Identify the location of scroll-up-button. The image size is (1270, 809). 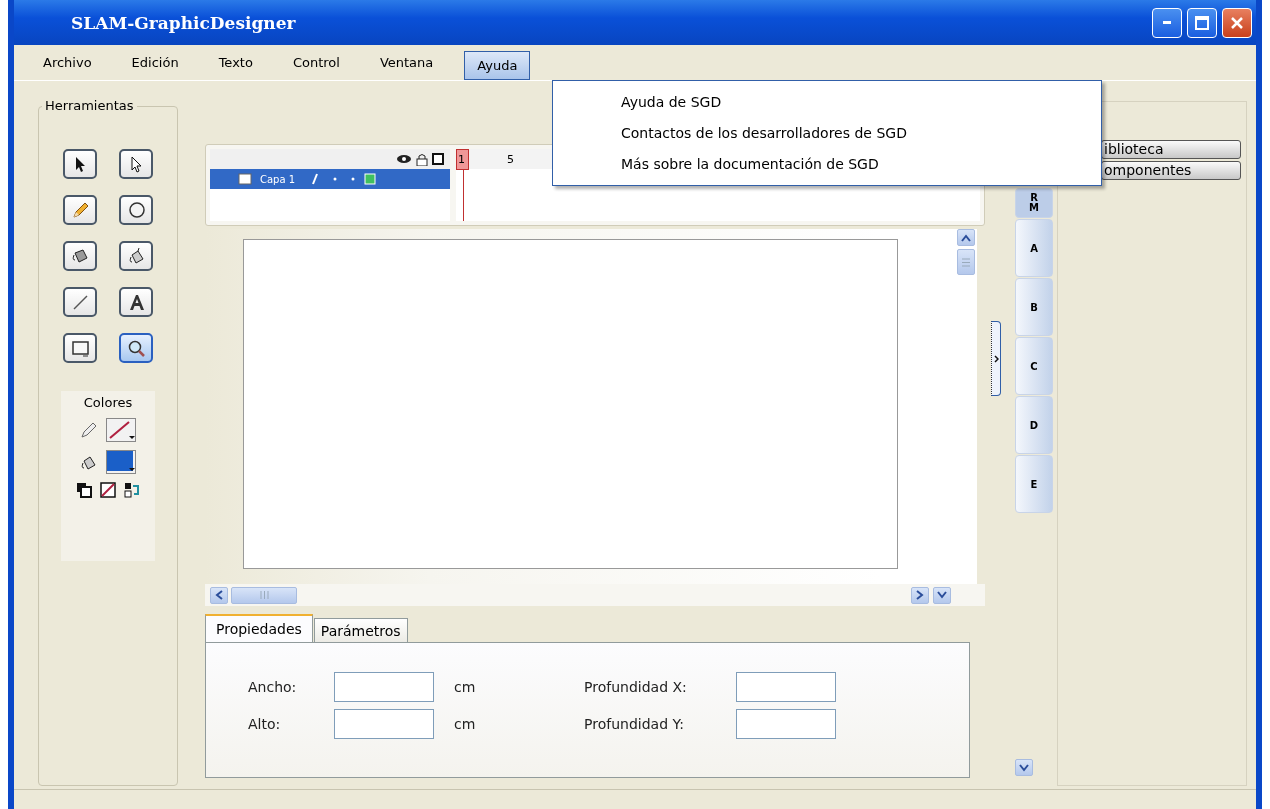
(966, 237).